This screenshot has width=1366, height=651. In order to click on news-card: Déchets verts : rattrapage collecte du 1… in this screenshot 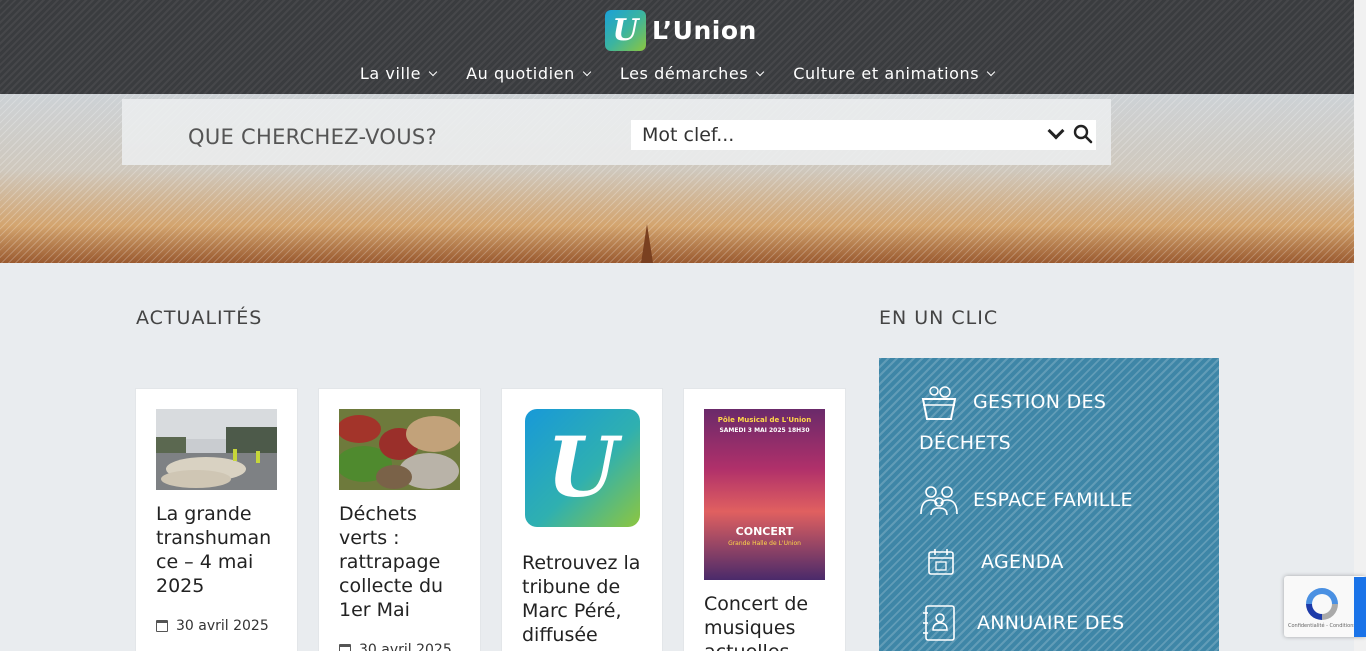, I will do `click(399, 519)`.